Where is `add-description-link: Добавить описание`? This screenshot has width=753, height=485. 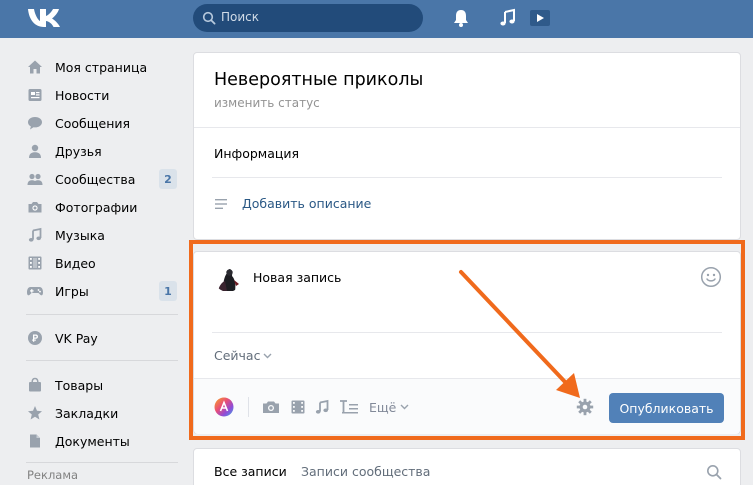
add-description-link: Добавить описание is located at coordinates (292, 203).